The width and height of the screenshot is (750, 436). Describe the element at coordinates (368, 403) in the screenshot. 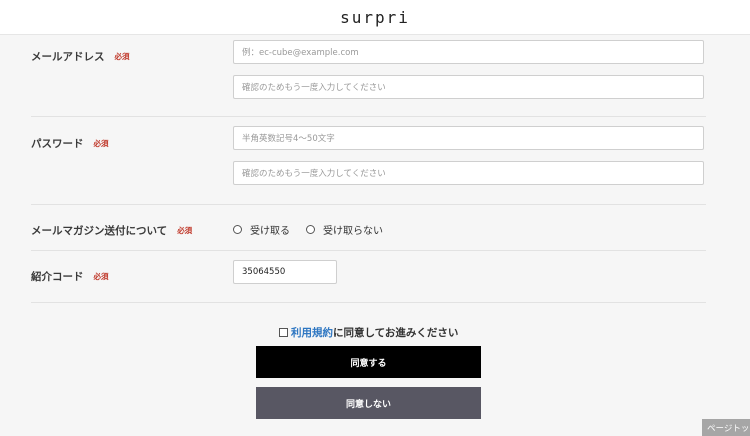

I see `decline-button: 同意しない` at that location.